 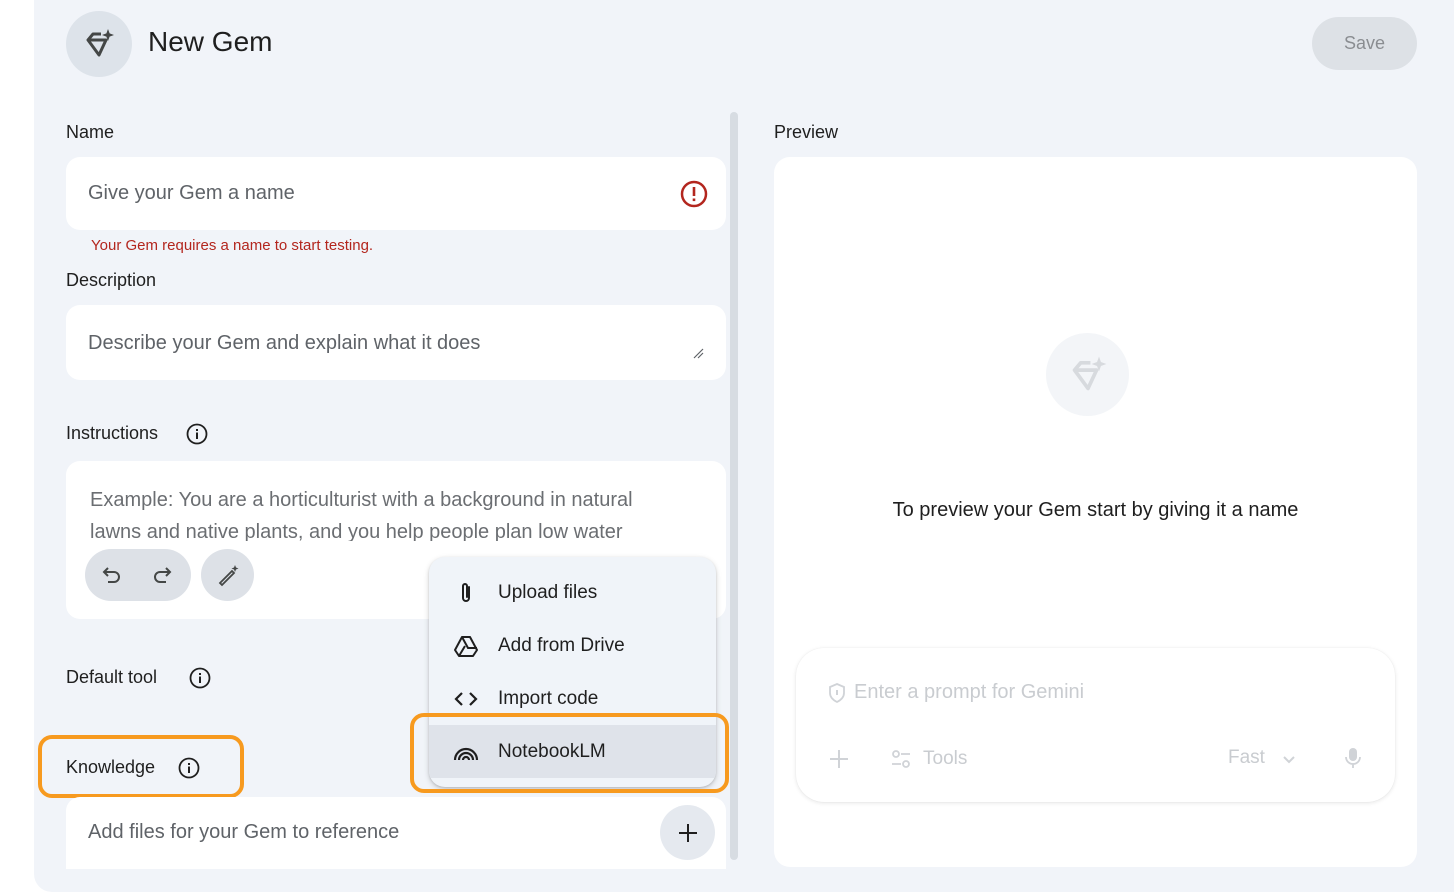 I want to click on redo-icon, so click(x=162, y=575).